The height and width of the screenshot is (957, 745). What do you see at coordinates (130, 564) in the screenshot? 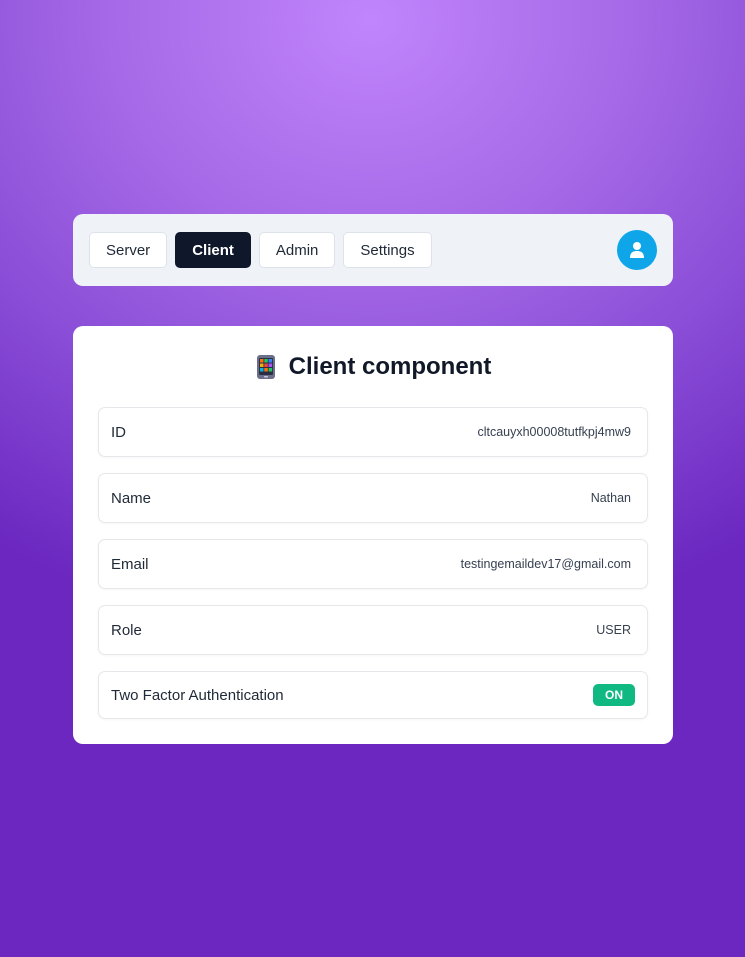
I see `row-label: Email` at bounding box center [130, 564].